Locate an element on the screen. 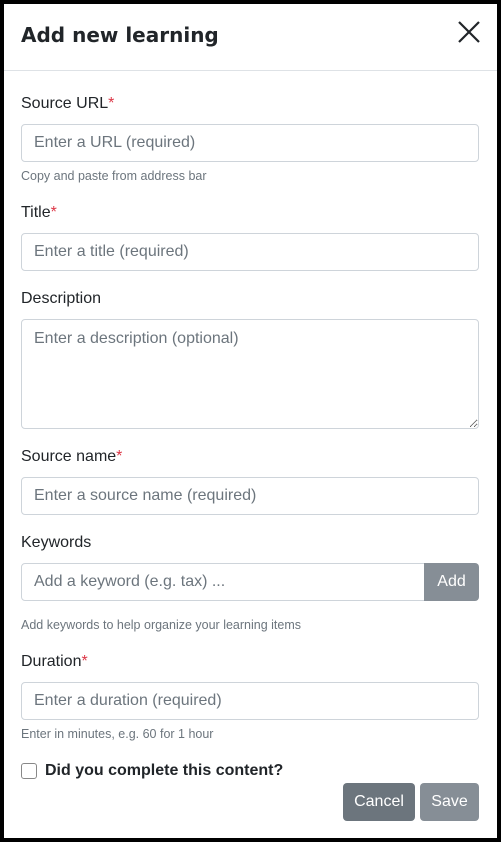  cancel-button: Cancel is located at coordinates (379, 802).